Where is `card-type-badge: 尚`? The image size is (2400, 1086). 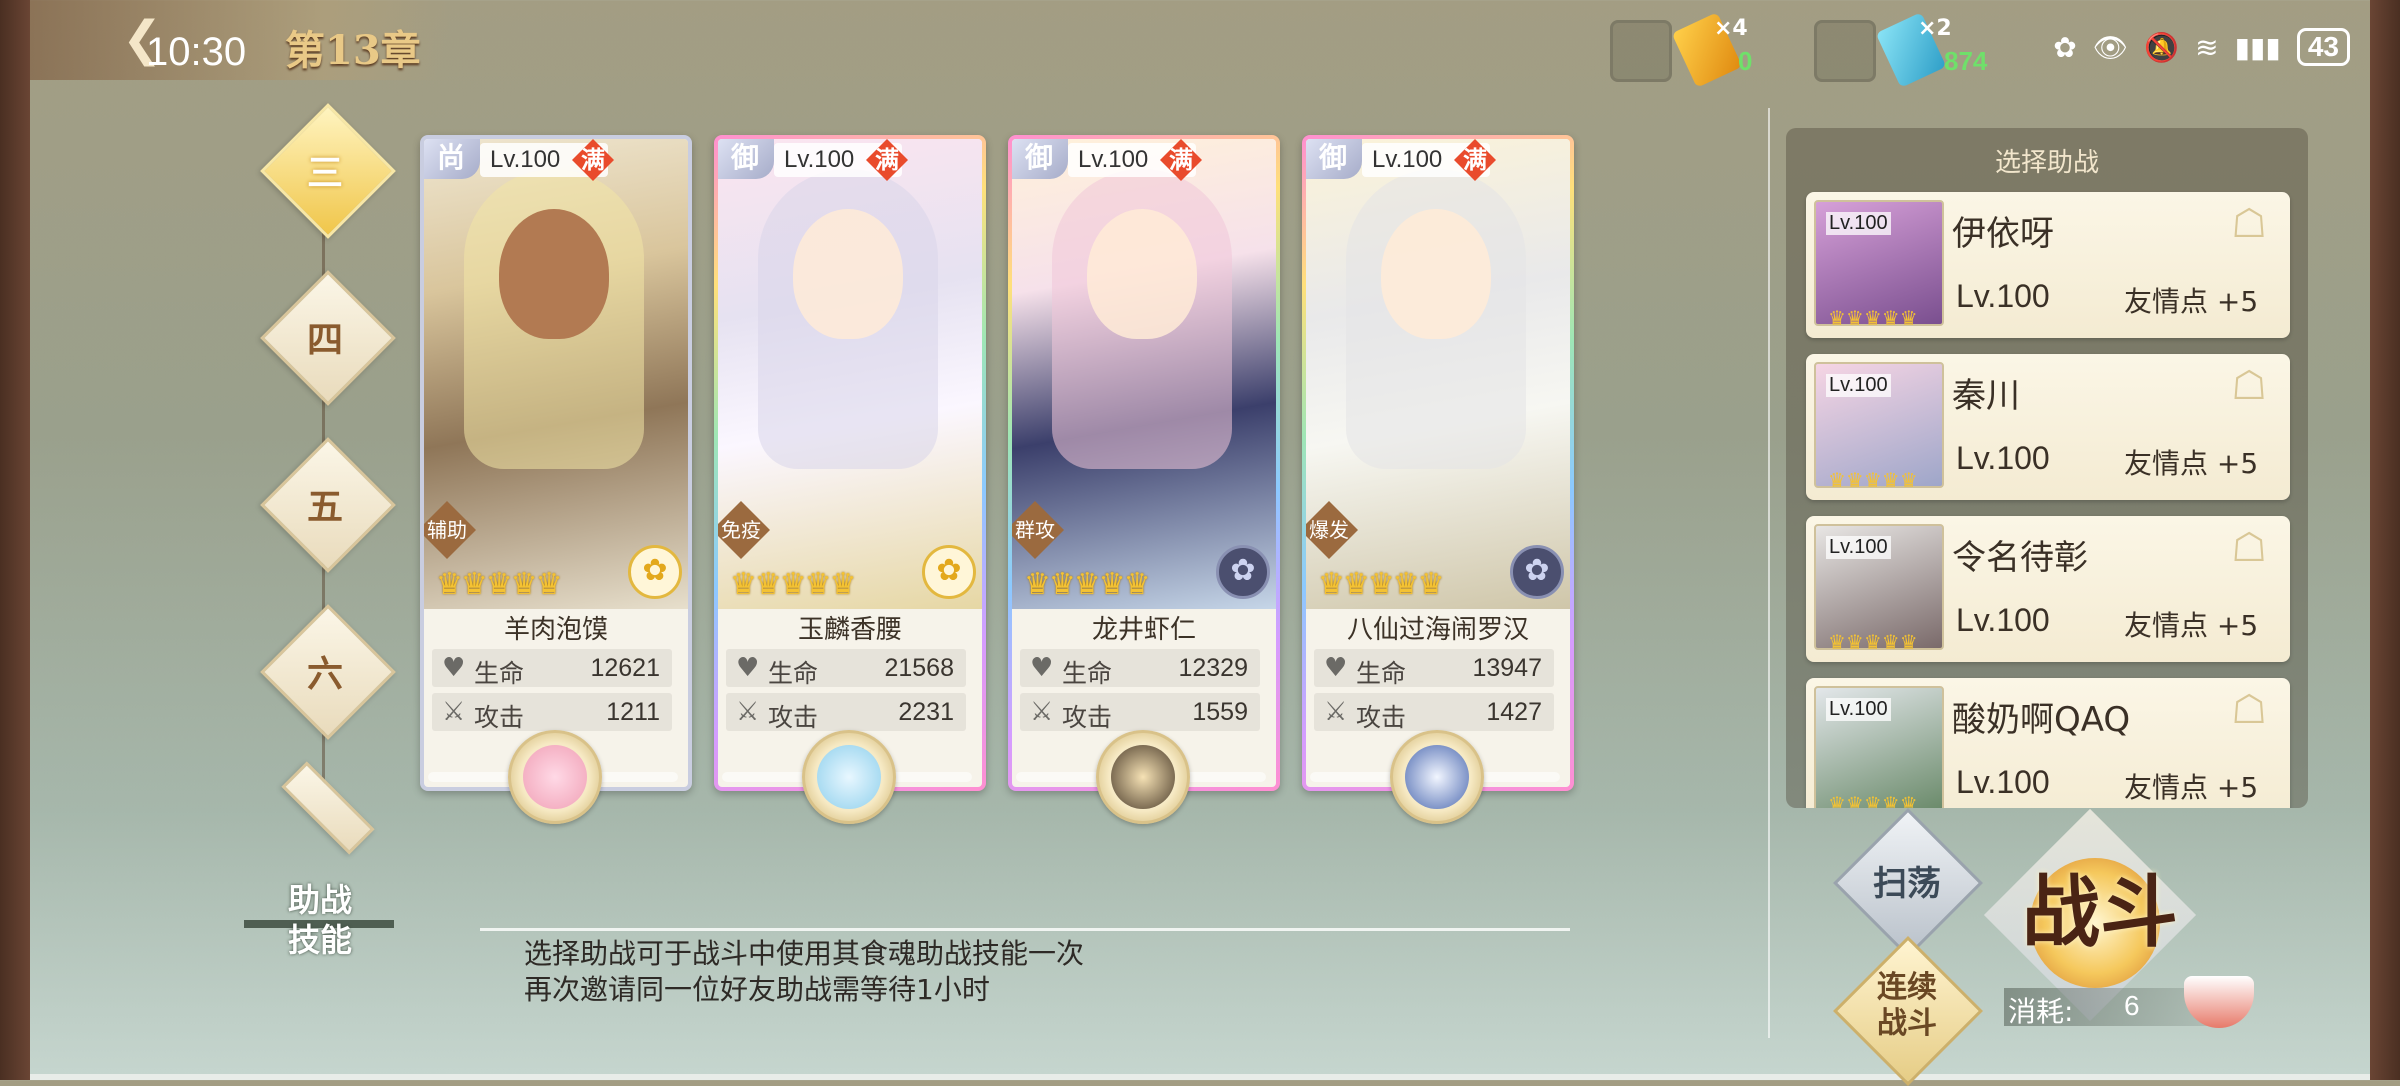
card-type-badge: 尚 is located at coordinates (452, 159).